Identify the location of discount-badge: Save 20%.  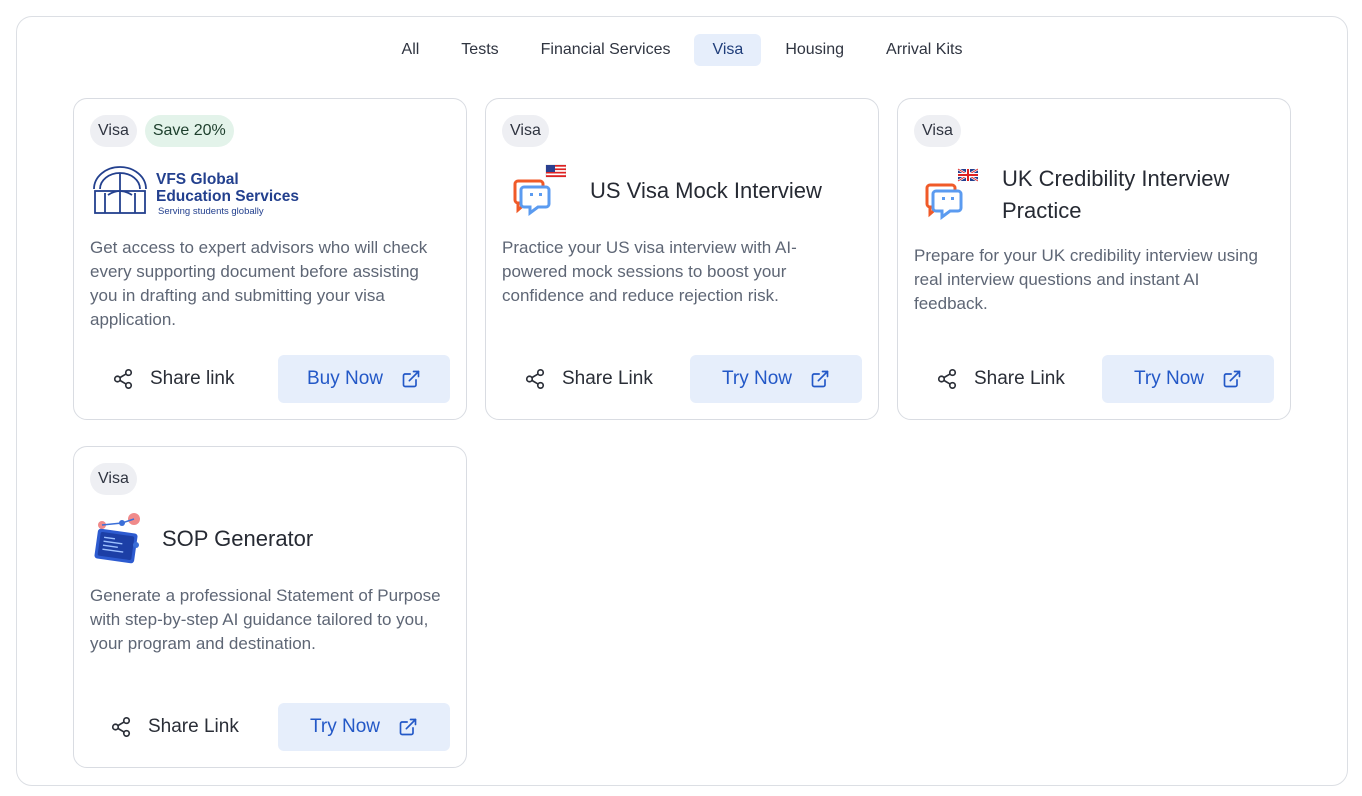
(189, 131).